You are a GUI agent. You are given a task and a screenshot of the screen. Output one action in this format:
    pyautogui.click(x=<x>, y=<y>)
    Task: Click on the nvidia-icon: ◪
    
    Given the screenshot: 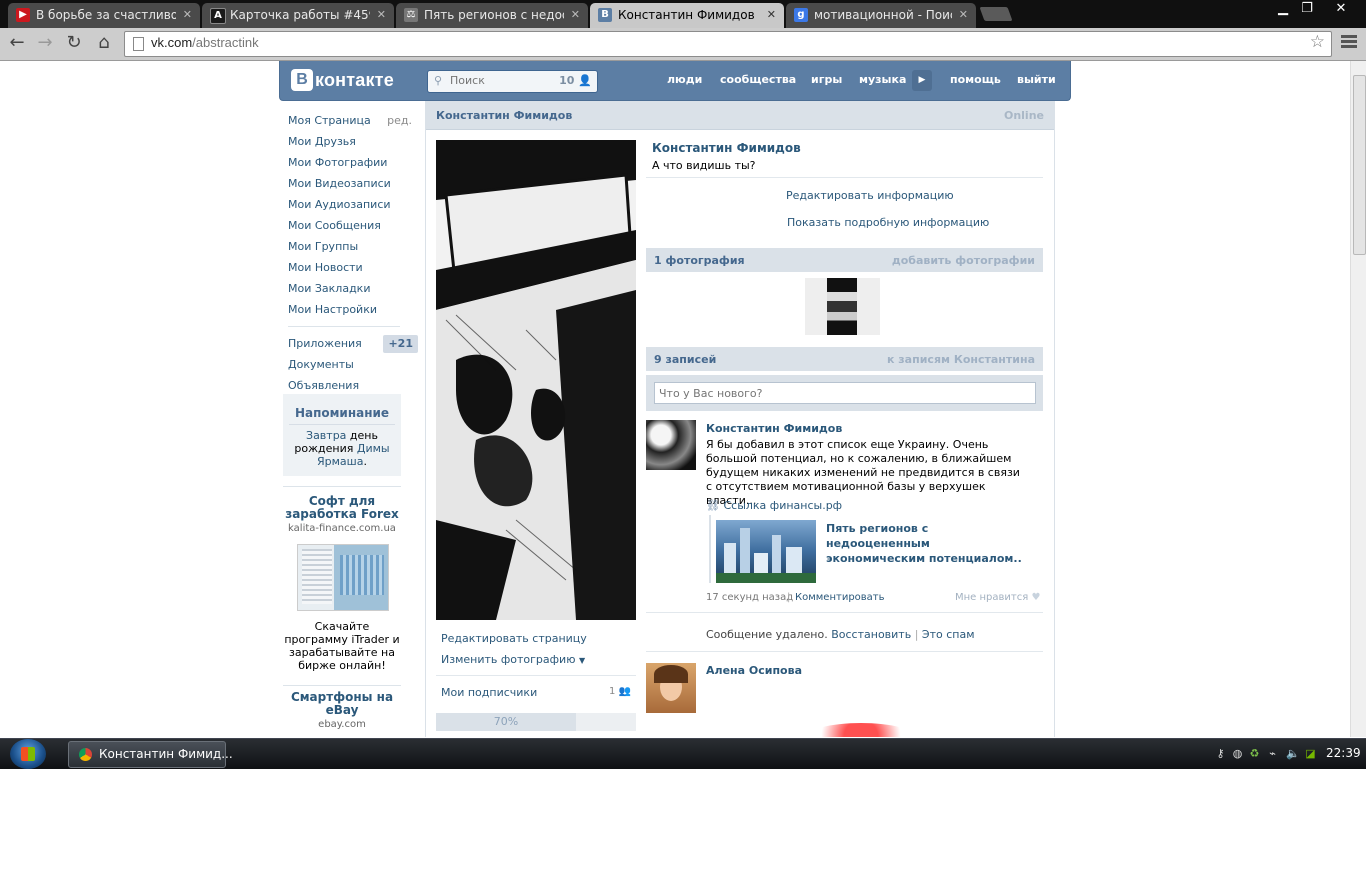 What is the action you would take?
    pyautogui.click(x=1310, y=753)
    